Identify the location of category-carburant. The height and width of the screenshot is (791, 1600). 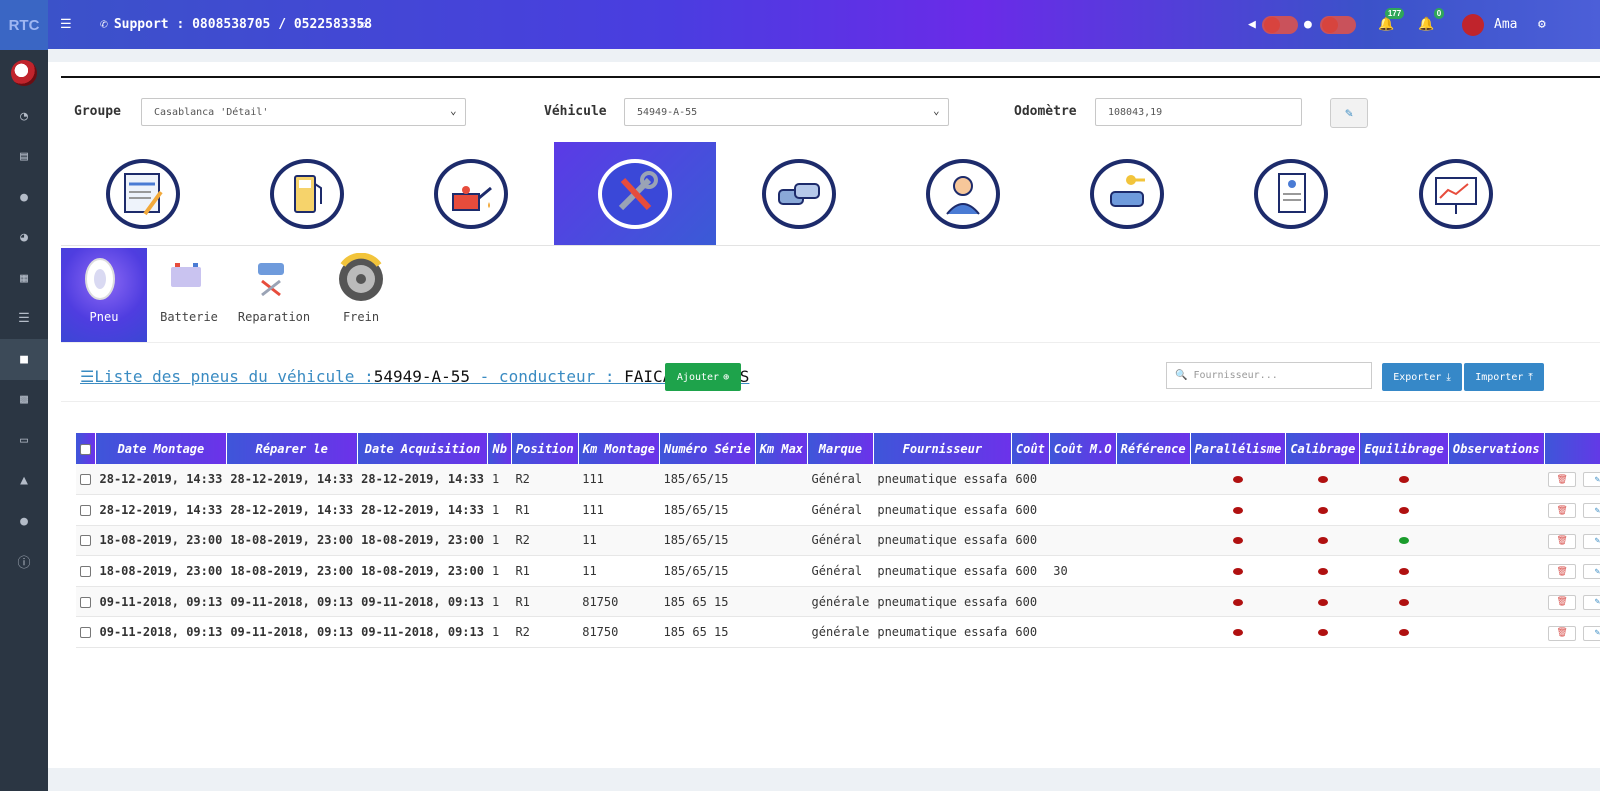
(307, 194).